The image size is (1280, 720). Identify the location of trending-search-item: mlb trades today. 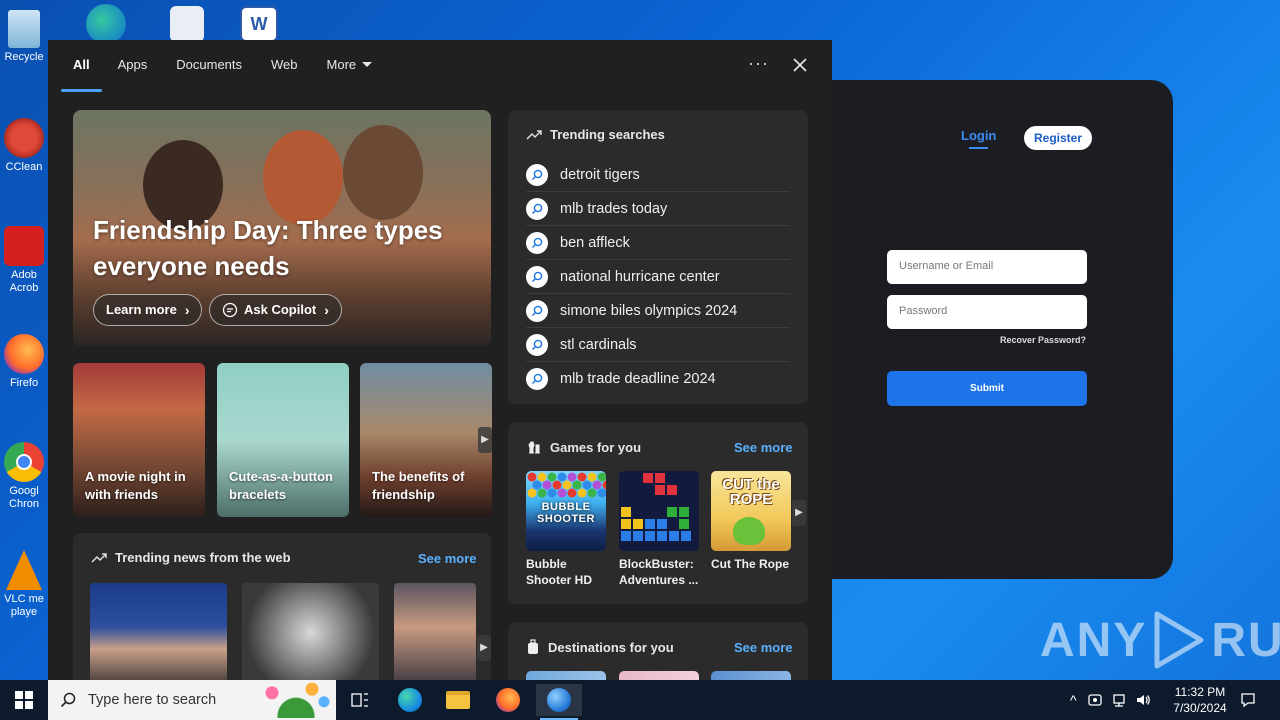
(658, 209).